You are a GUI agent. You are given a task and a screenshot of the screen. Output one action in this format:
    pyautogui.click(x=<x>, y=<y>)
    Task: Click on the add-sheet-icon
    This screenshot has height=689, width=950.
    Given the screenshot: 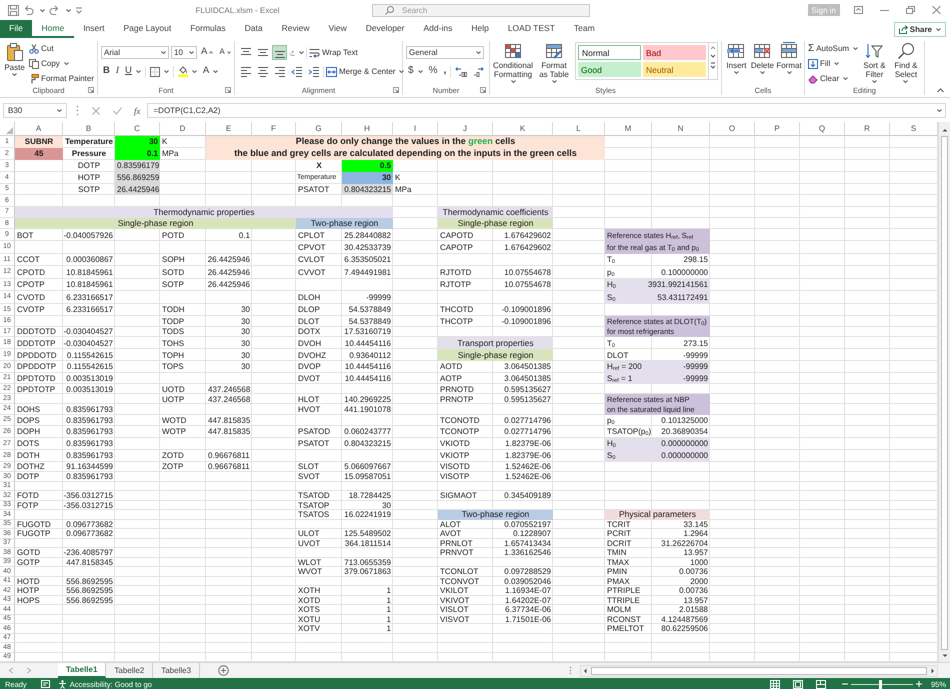 What is the action you would take?
    pyautogui.click(x=224, y=670)
    